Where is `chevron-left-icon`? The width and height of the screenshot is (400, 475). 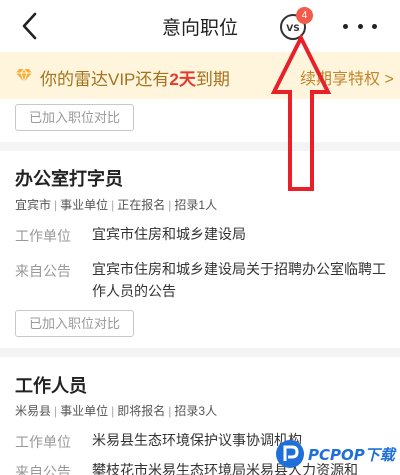 chevron-left-icon is located at coordinates (29, 26).